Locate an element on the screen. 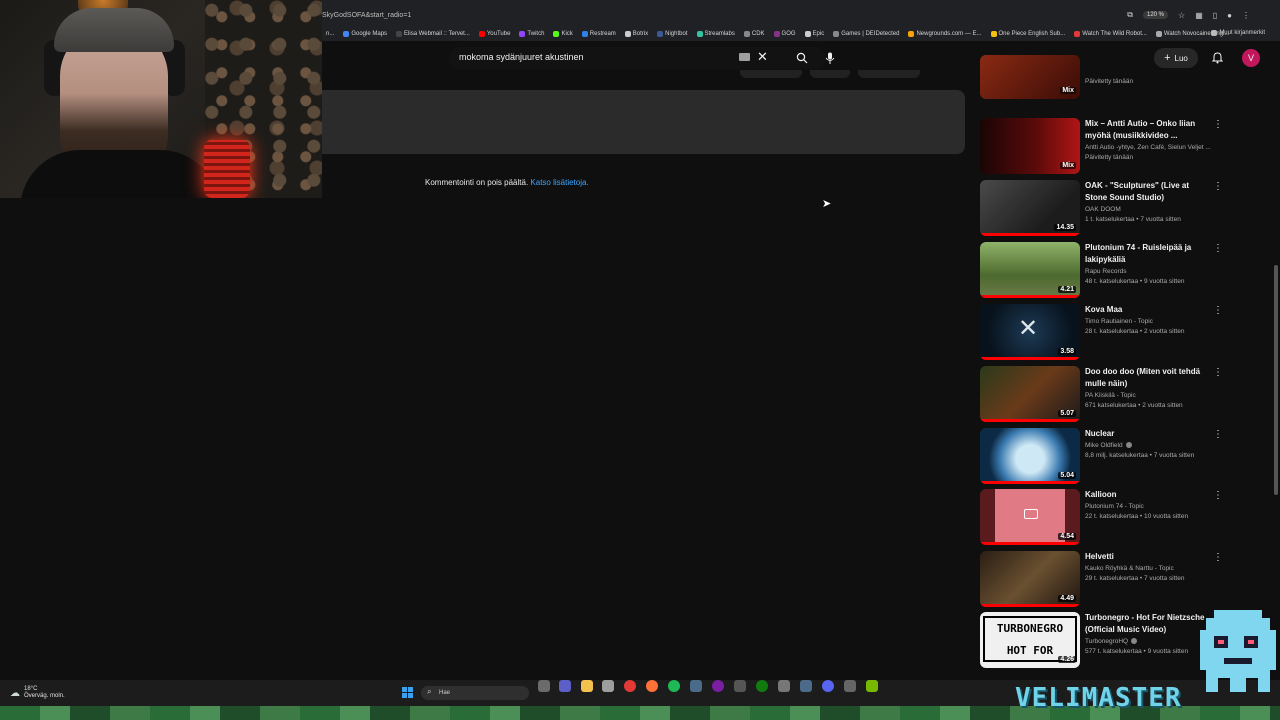  obs-icon is located at coordinates (718, 686).